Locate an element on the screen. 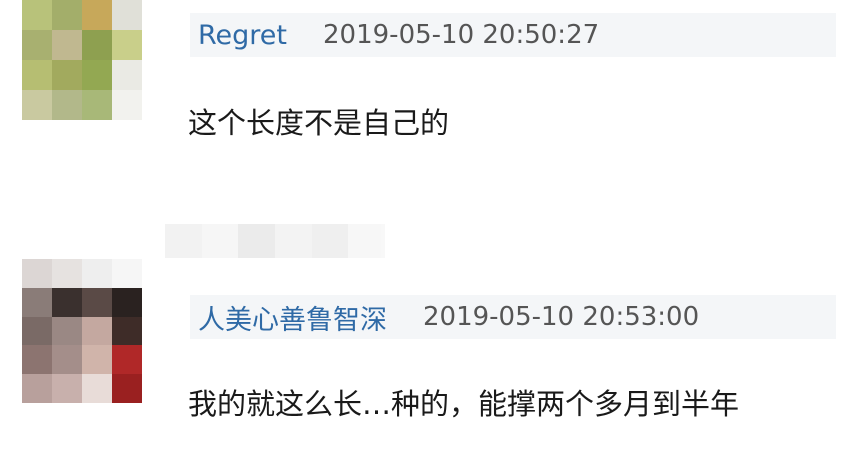  username-link: Regret is located at coordinates (238, 35).